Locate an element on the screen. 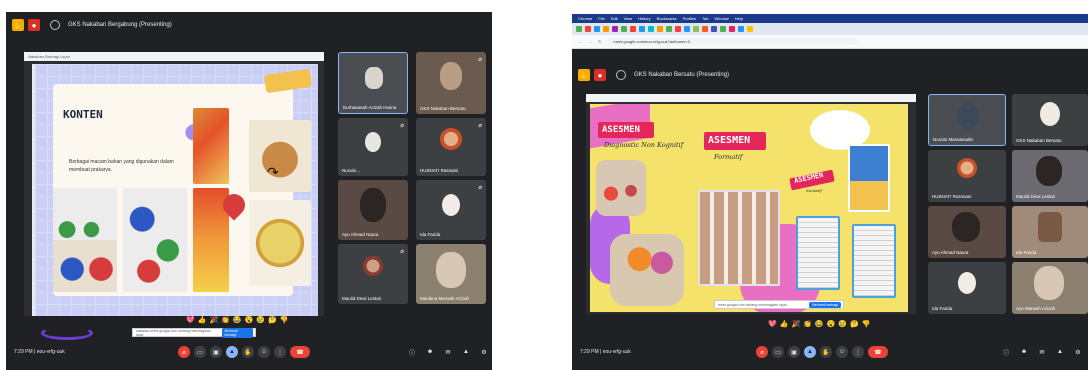  menu-item: View is located at coordinates (628, 18).